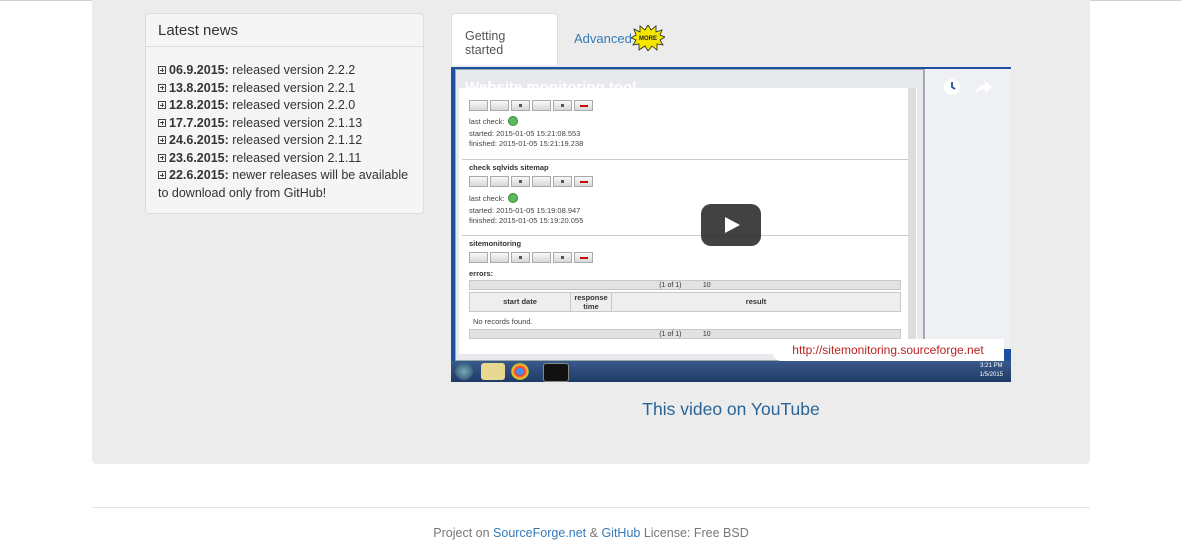  Describe the element at coordinates (526, 143) in the screenshot. I see `finished-text: finished: 2015-01-05 15:21:19.238` at that location.